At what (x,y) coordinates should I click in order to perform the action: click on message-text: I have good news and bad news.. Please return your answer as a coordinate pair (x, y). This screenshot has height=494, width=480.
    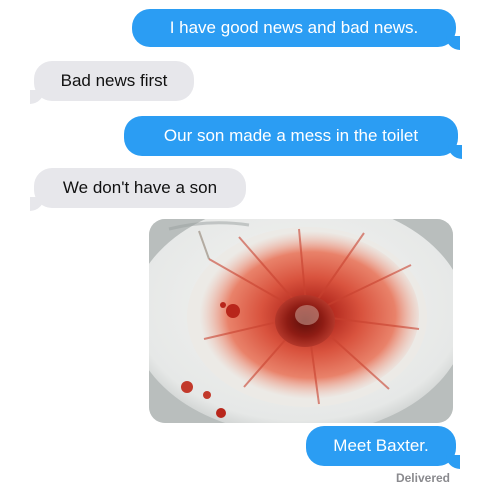
    Looking at the image, I should click on (294, 27).